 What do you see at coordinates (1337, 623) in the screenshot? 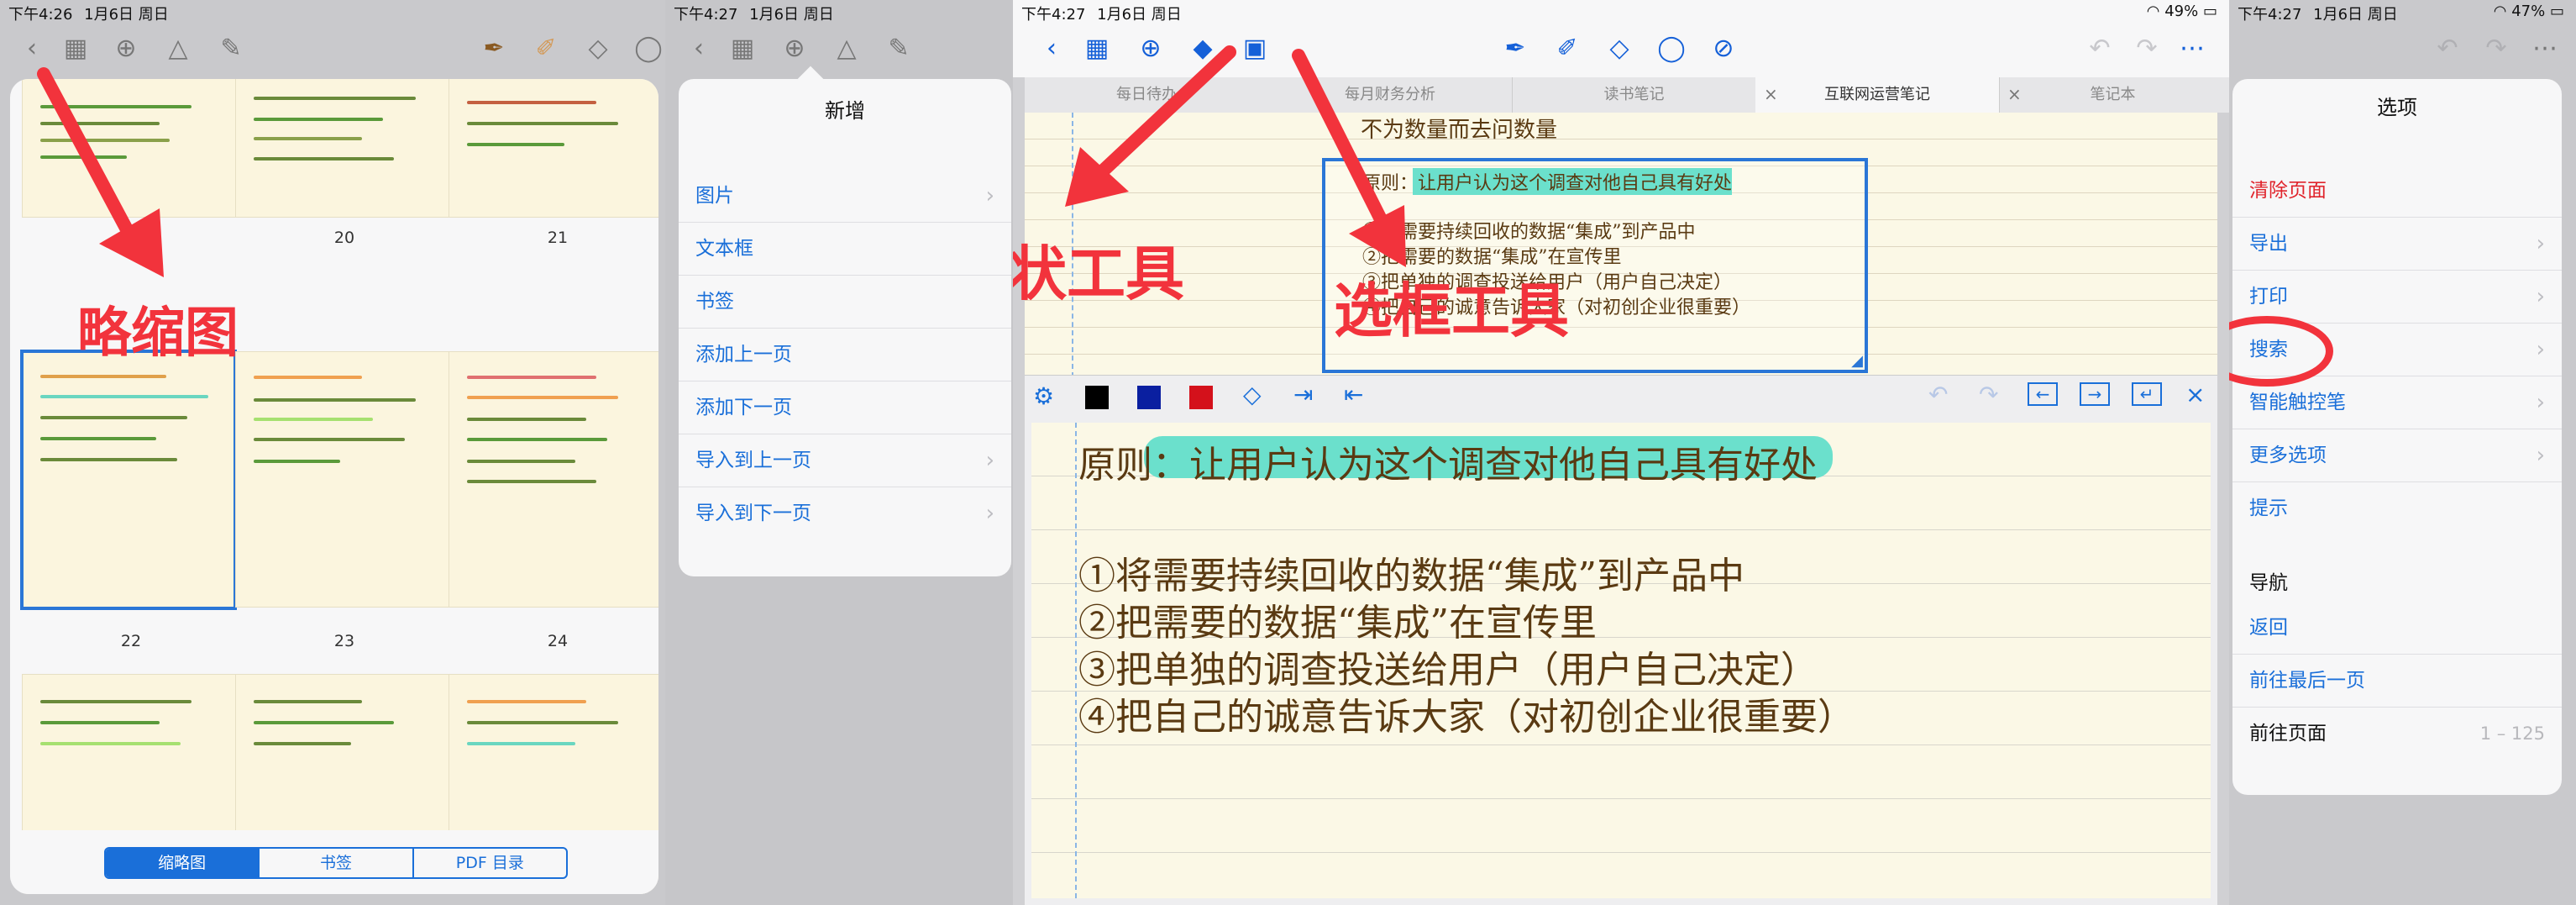
I see `zoom-line: ②把需要的数据“集成”在宣传里` at bounding box center [1337, 623].